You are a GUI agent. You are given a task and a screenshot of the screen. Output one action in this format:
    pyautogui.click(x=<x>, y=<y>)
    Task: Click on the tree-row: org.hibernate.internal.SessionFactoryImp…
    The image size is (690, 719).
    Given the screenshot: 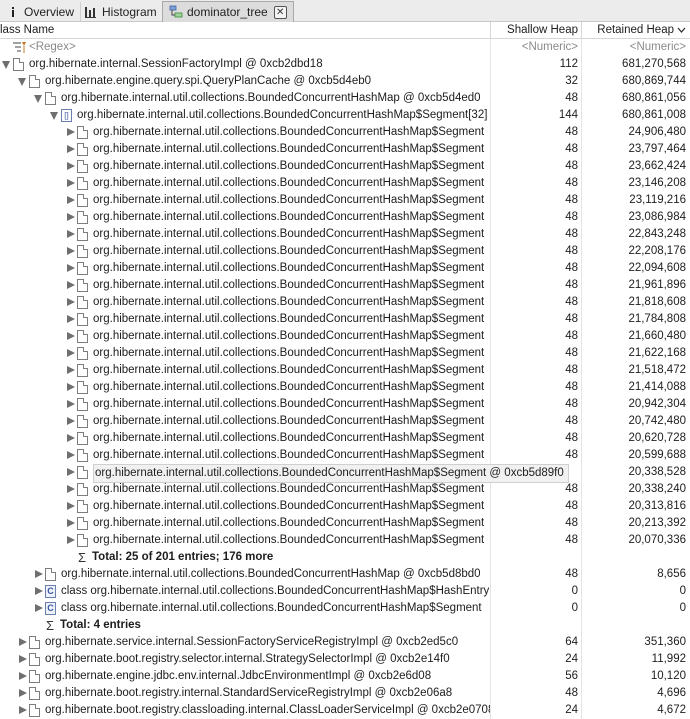 What is the action you would take?
    pyautogui.click(x=345, y=64)
    